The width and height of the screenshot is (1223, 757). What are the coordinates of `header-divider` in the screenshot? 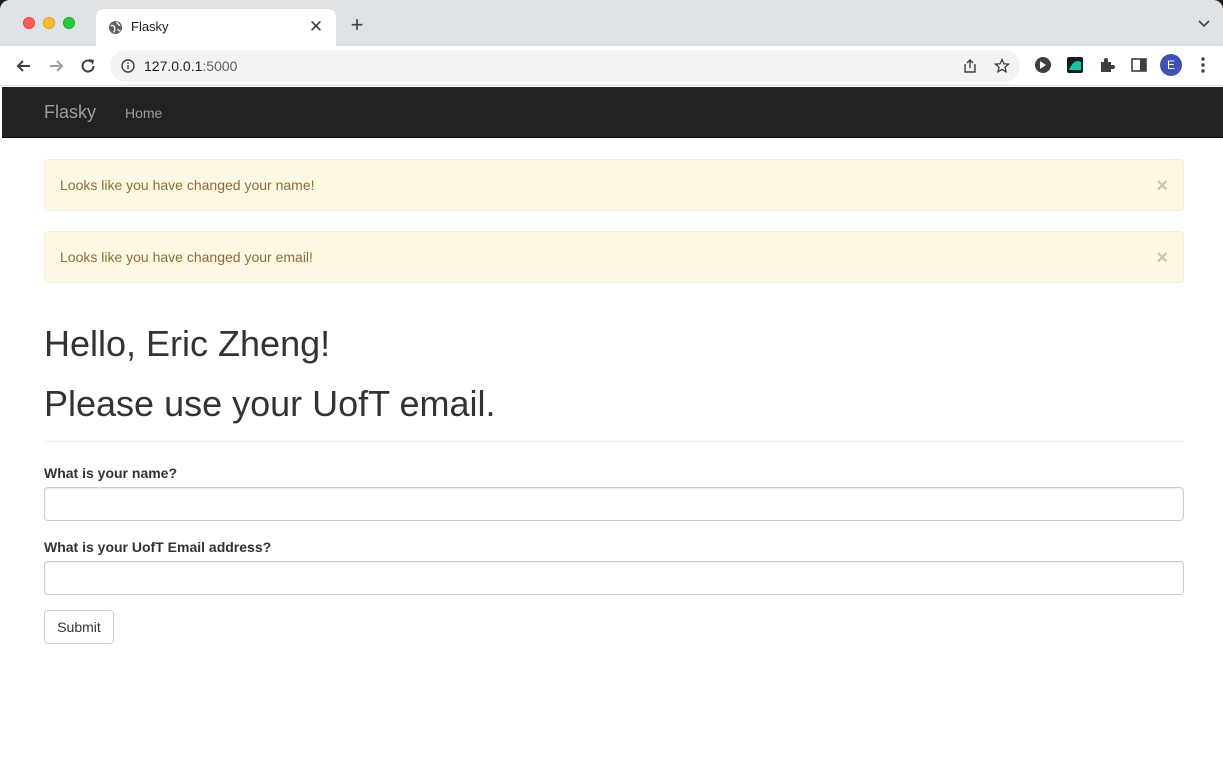 It's located at (614, 441).